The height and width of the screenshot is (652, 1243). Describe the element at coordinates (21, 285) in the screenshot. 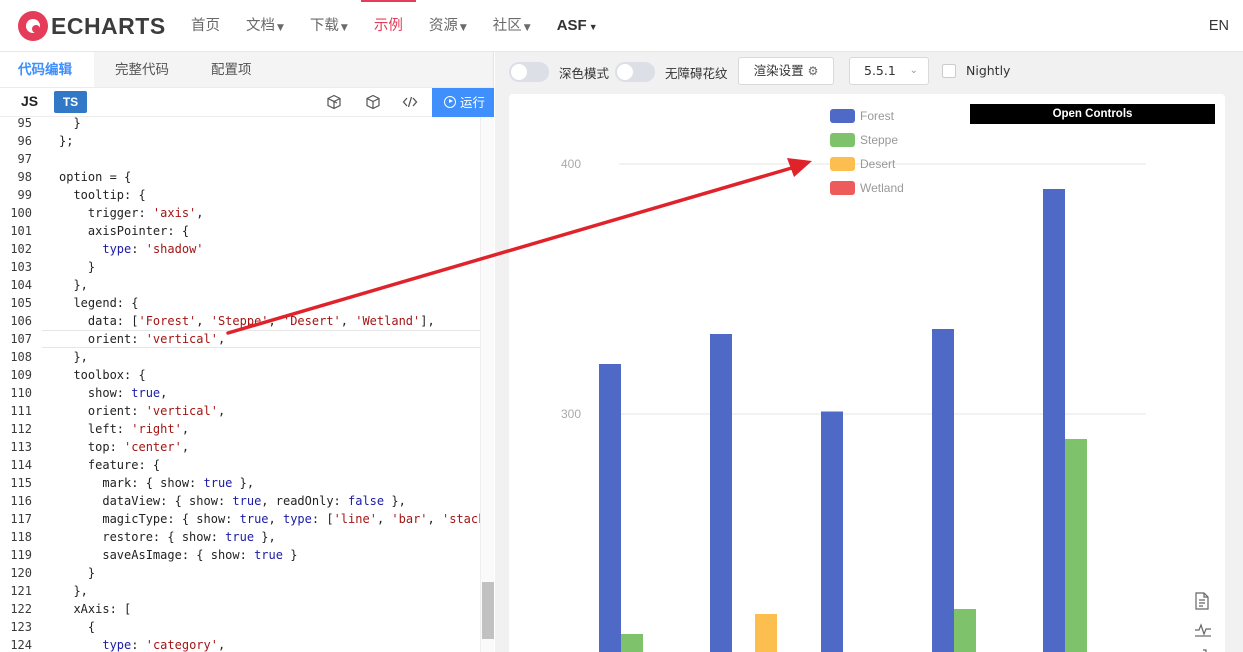

I see `line-number: 104` at that location.